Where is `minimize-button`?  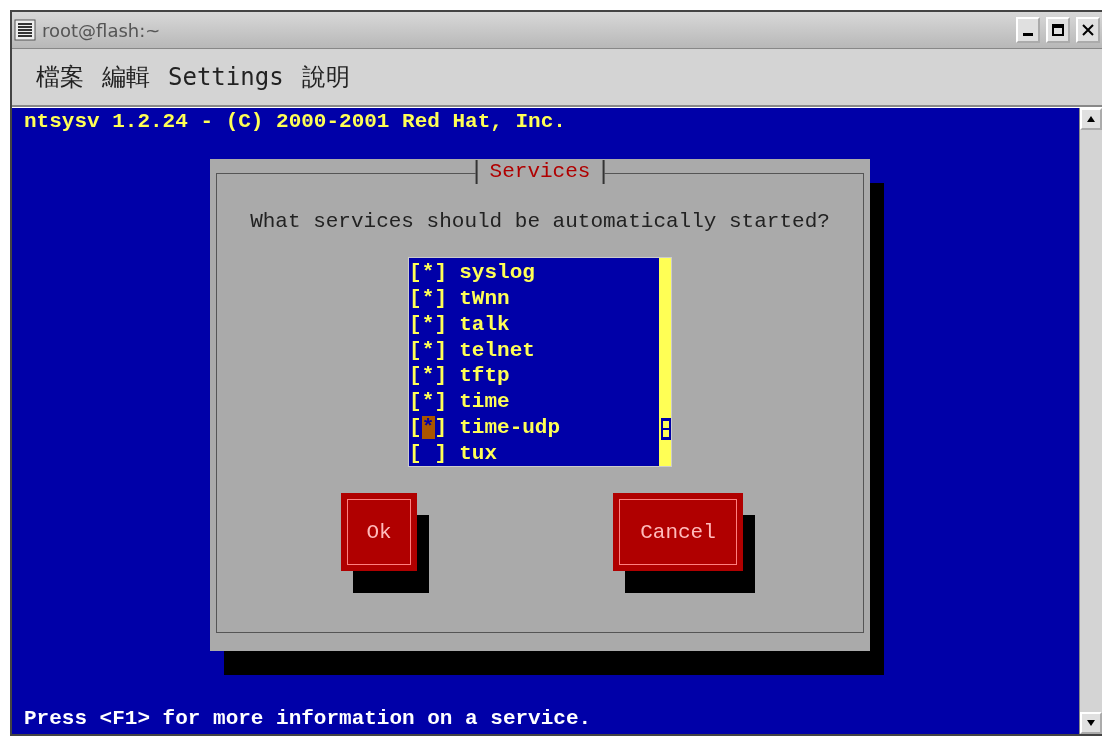
minimize-button is located at coordinates (1028, 30).